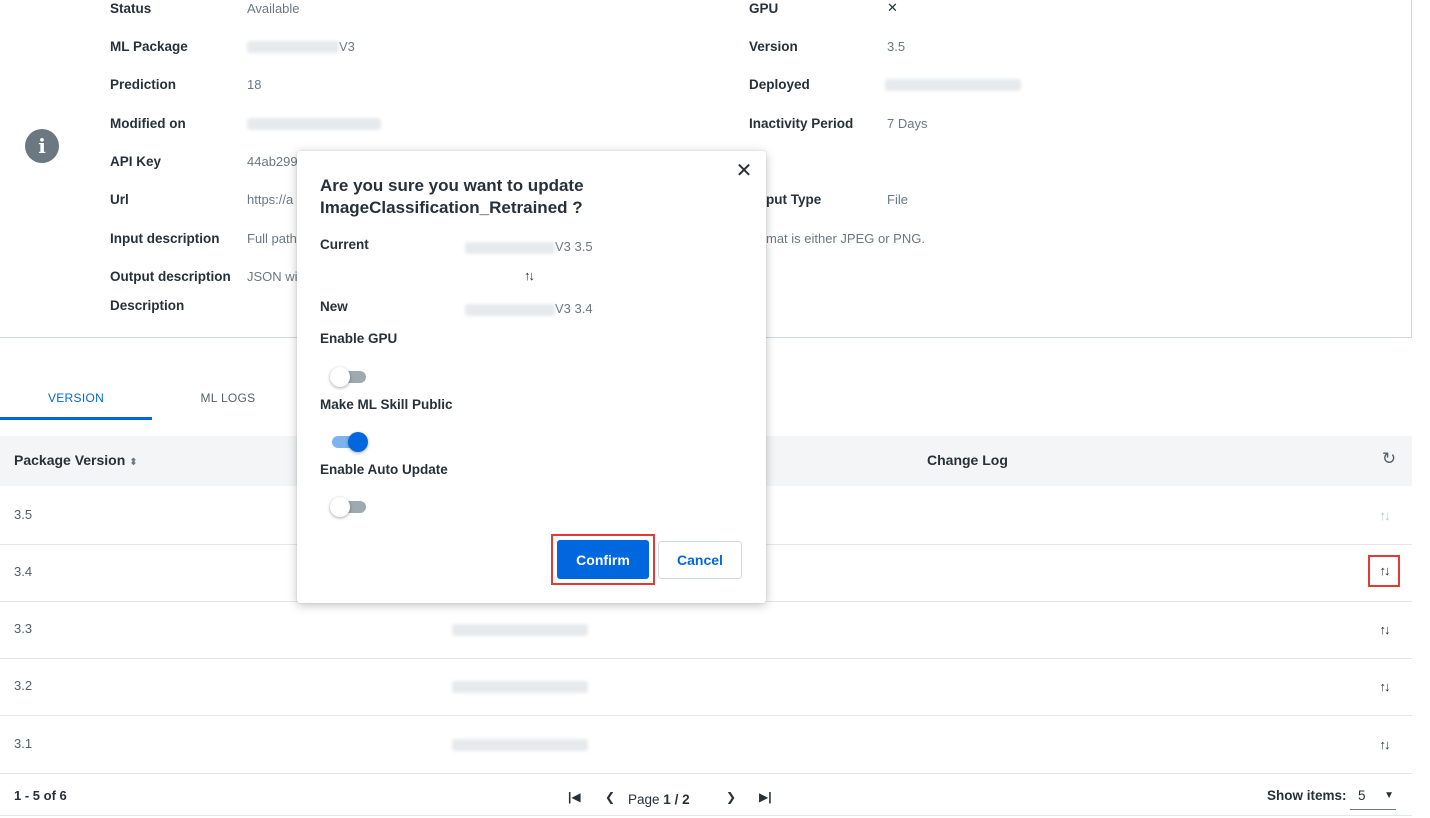 This screenshot has height=818, width=1430. What do you see at coordinates (143, 84) in the screenshot?
I see `field-label: Prediction` at bounding box center [143, 84].